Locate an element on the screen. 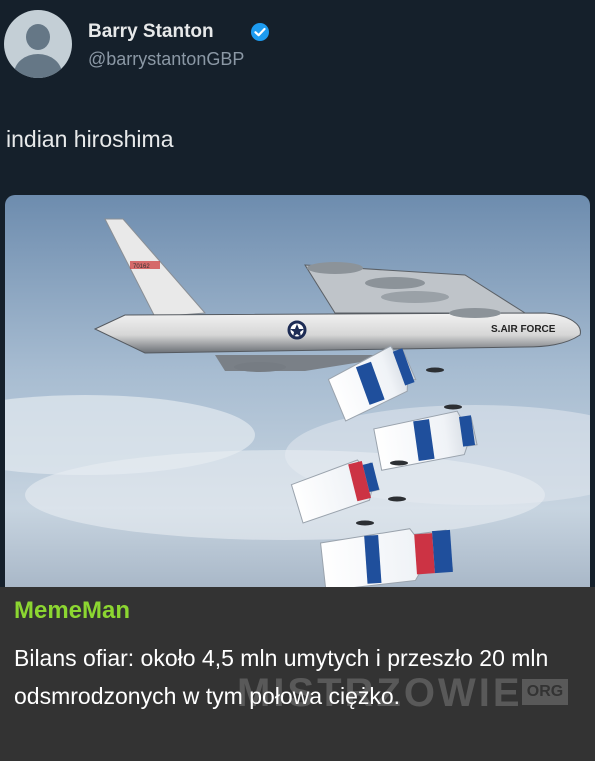 This screenshot has height=761, width=595. tail-number: 70162 is located at coordinates (141, 267).